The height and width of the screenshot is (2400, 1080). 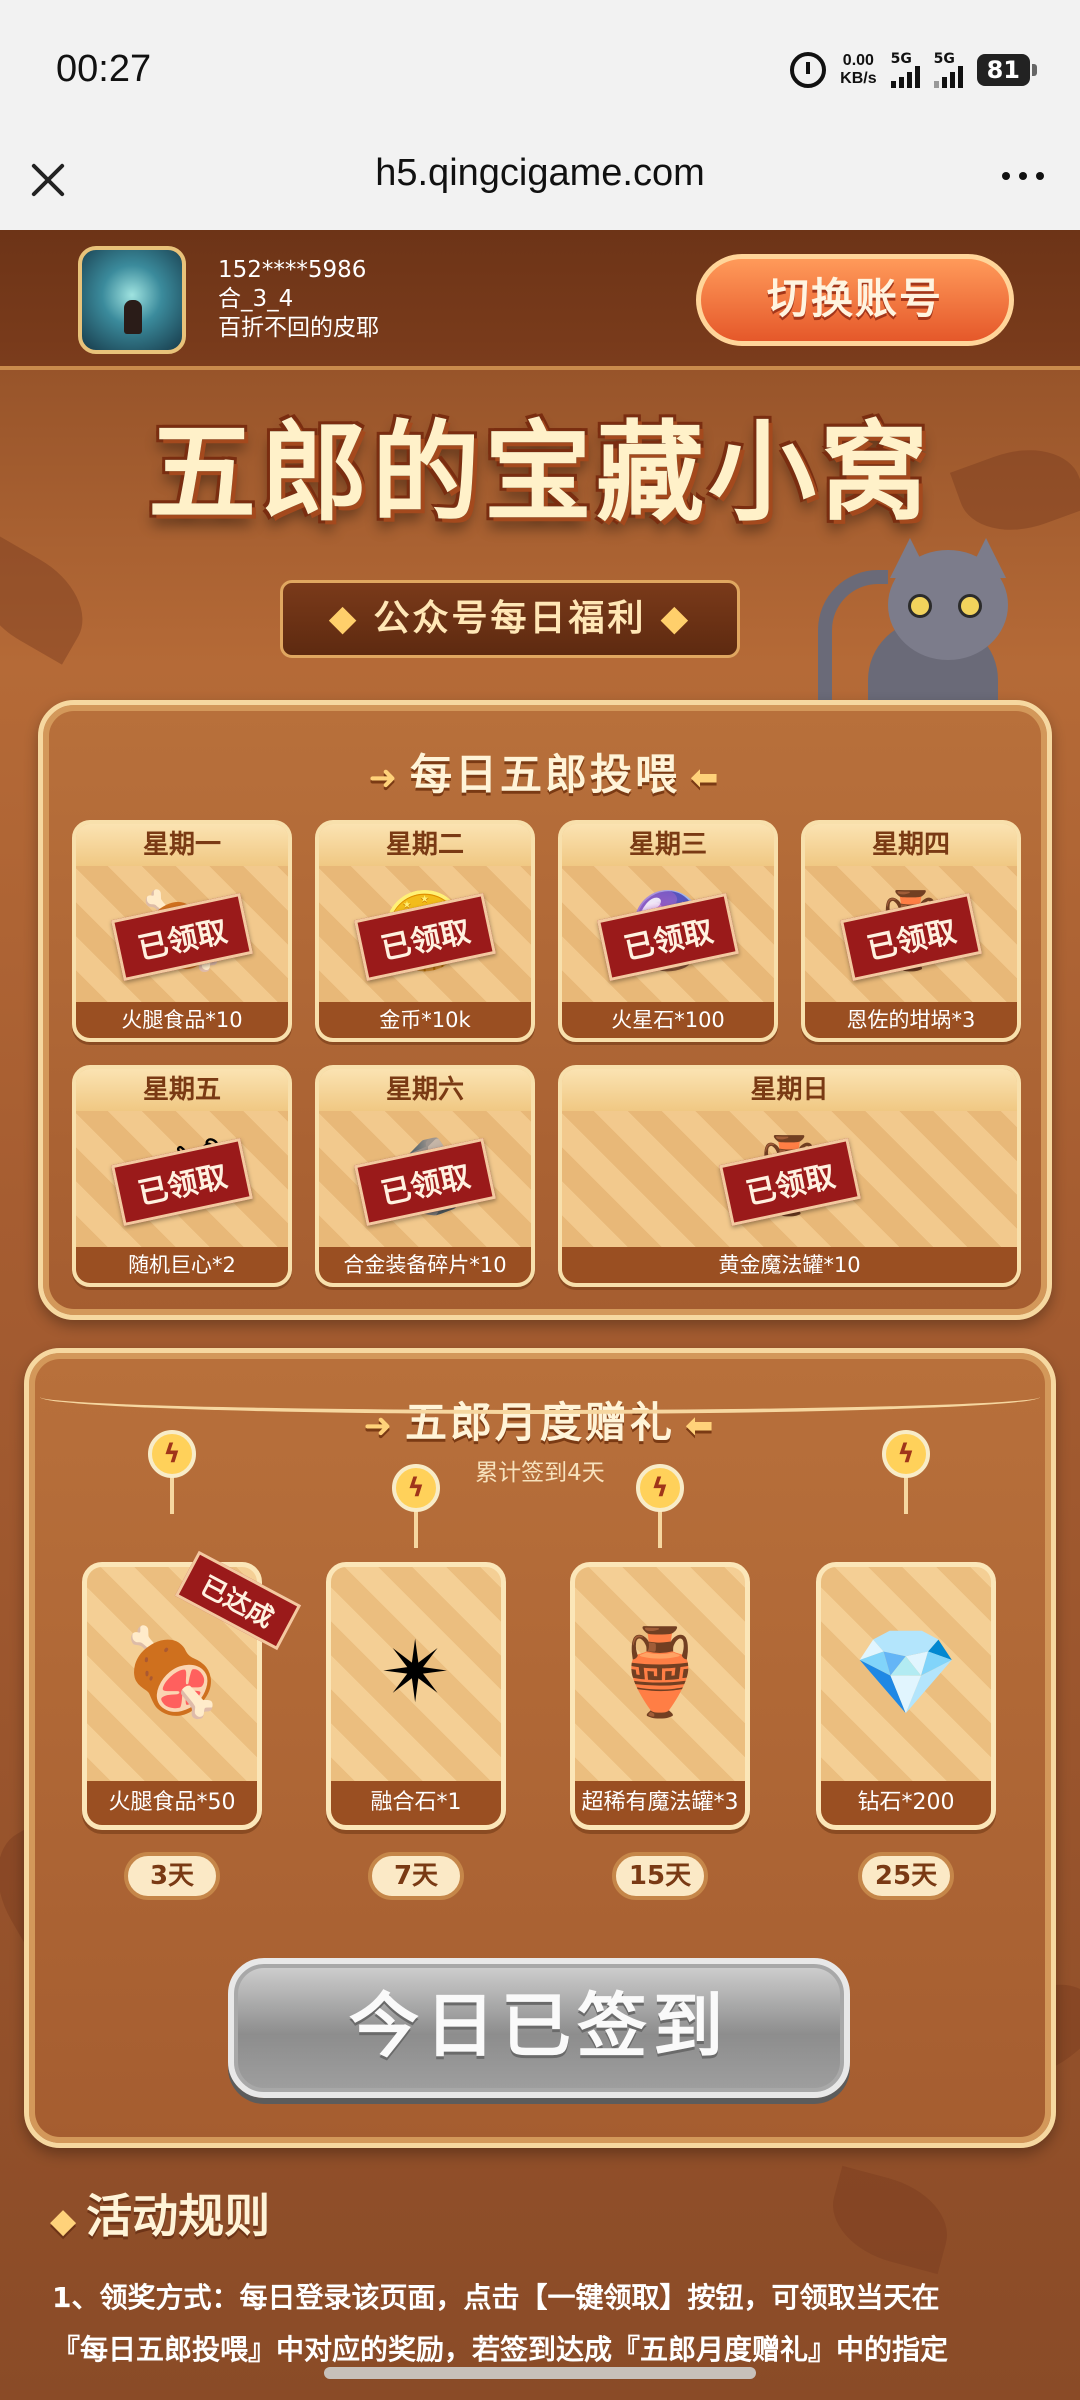 What do you see at coordinates (416, 1672) in the screenshot?
I see `fusion-stone-icon: ✴` at bounding box center [416, 1672].